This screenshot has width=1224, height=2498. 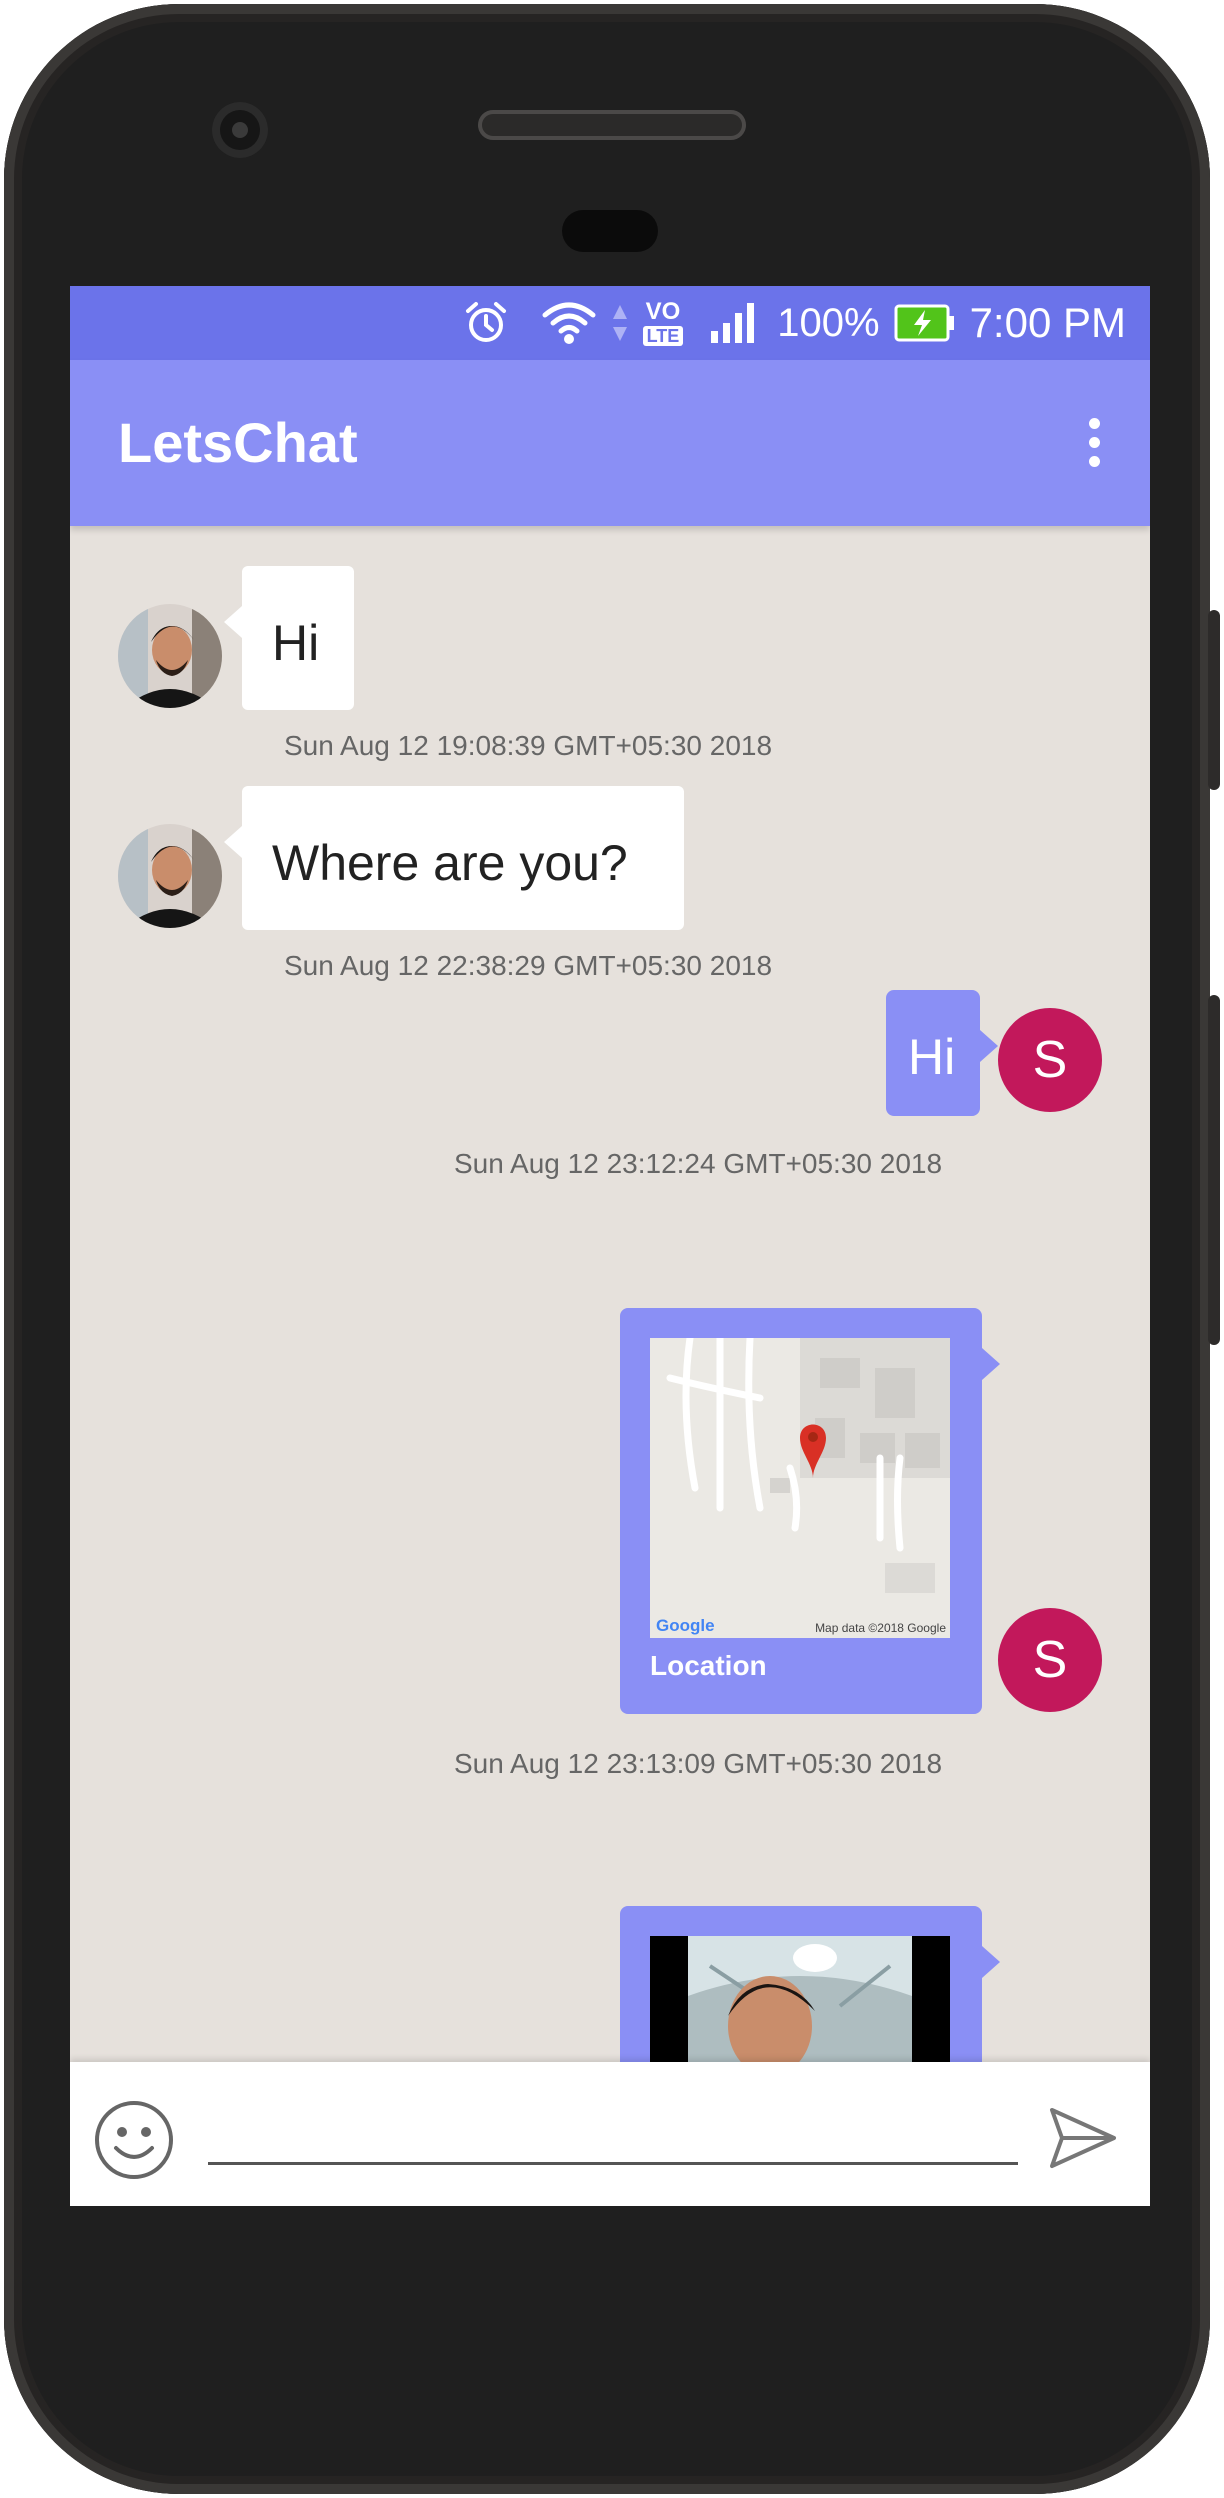 I want to click on message-timestamp: Sun Aug 12 19:08:39 GMT+05:30 2018, so click(x=528, y=745).